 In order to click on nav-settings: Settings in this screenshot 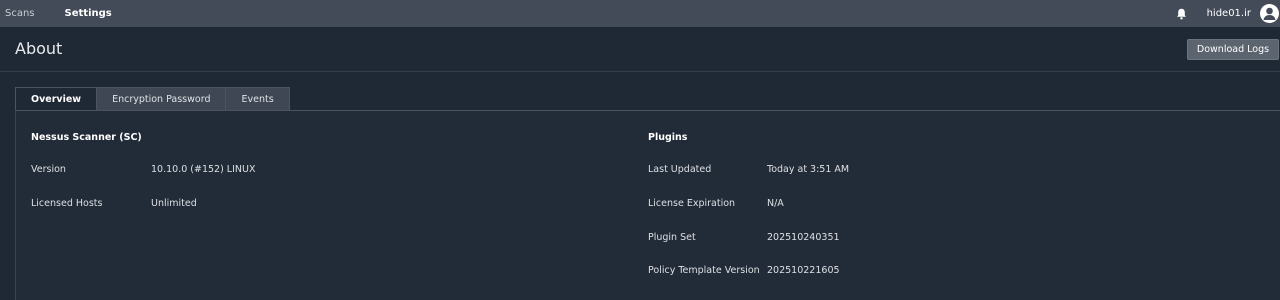, I will do `click(88, 13)`.